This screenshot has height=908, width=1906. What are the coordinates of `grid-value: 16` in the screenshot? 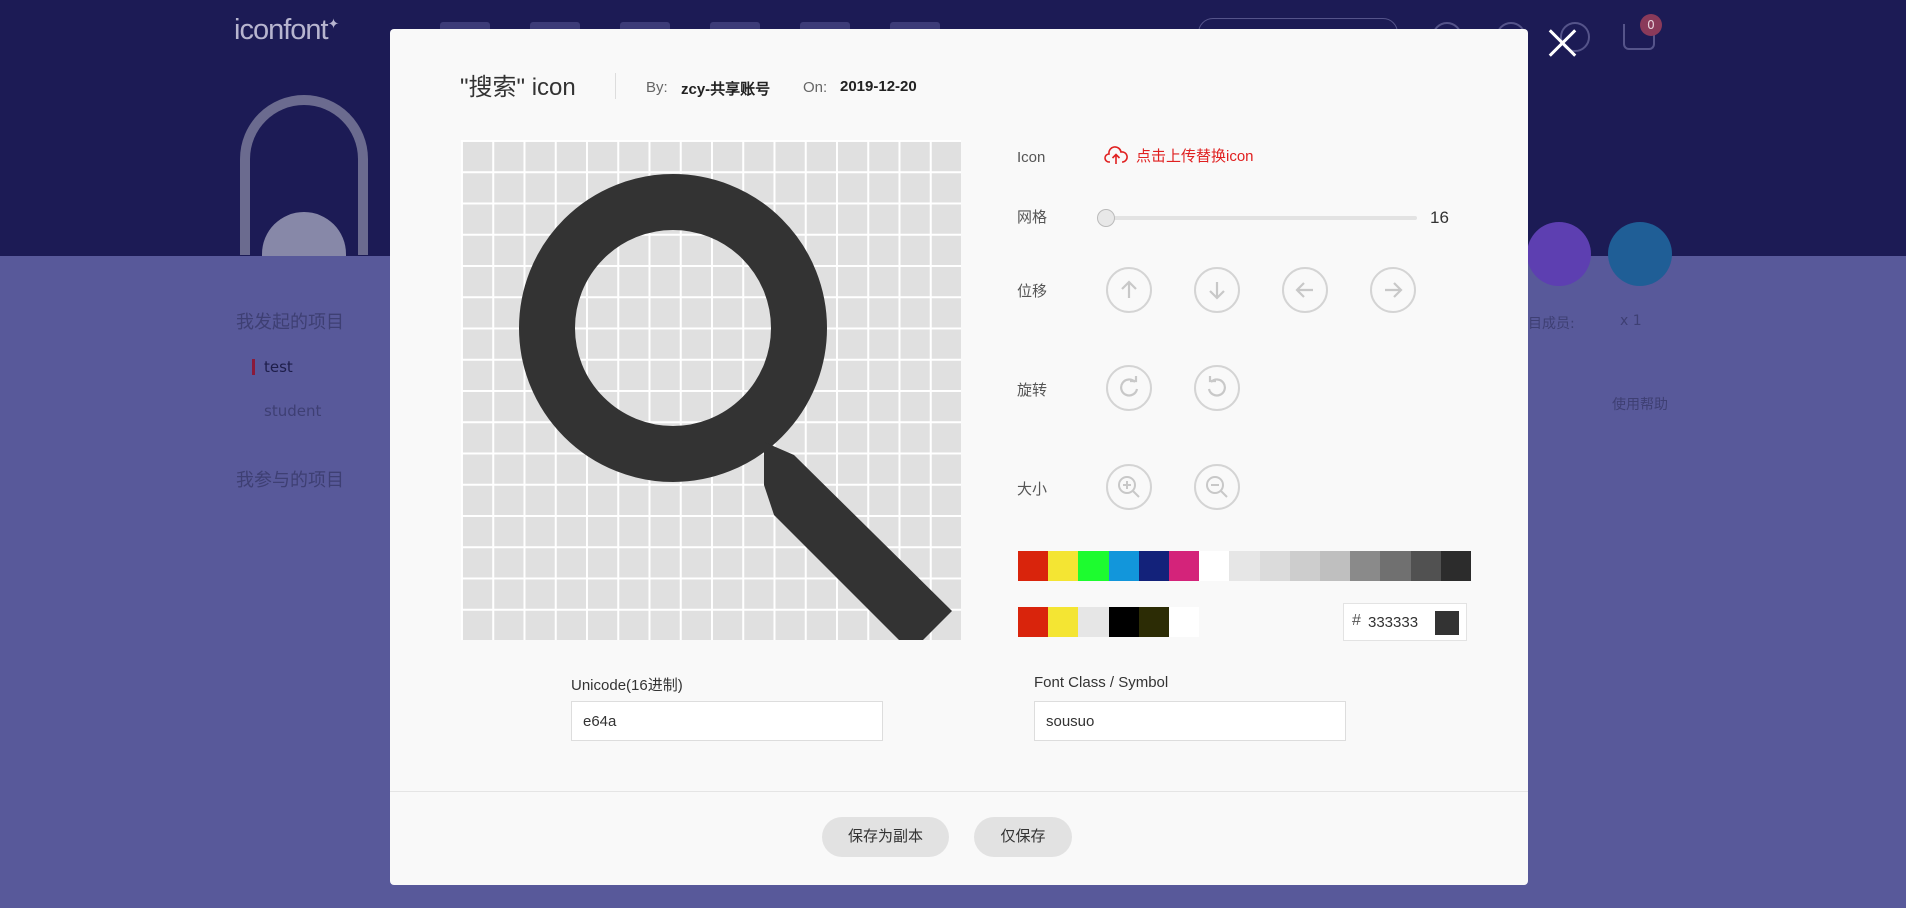 It's located at (1439, 217).